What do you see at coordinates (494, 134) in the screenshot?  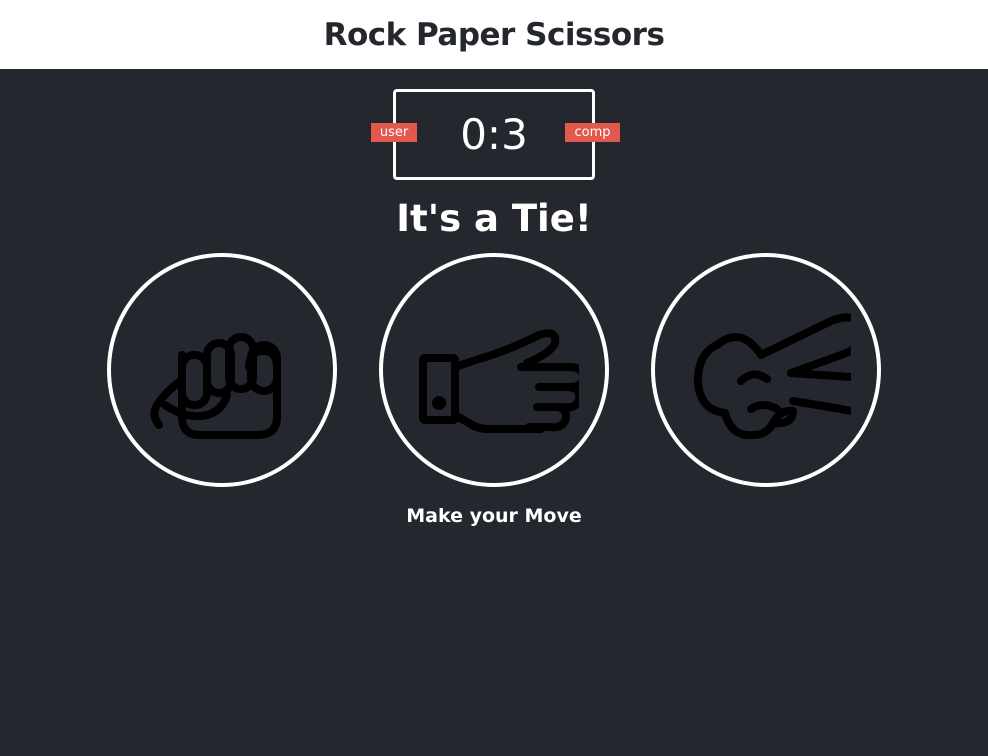 I see `score-display: 0:3` at bounding box center [494, 134].